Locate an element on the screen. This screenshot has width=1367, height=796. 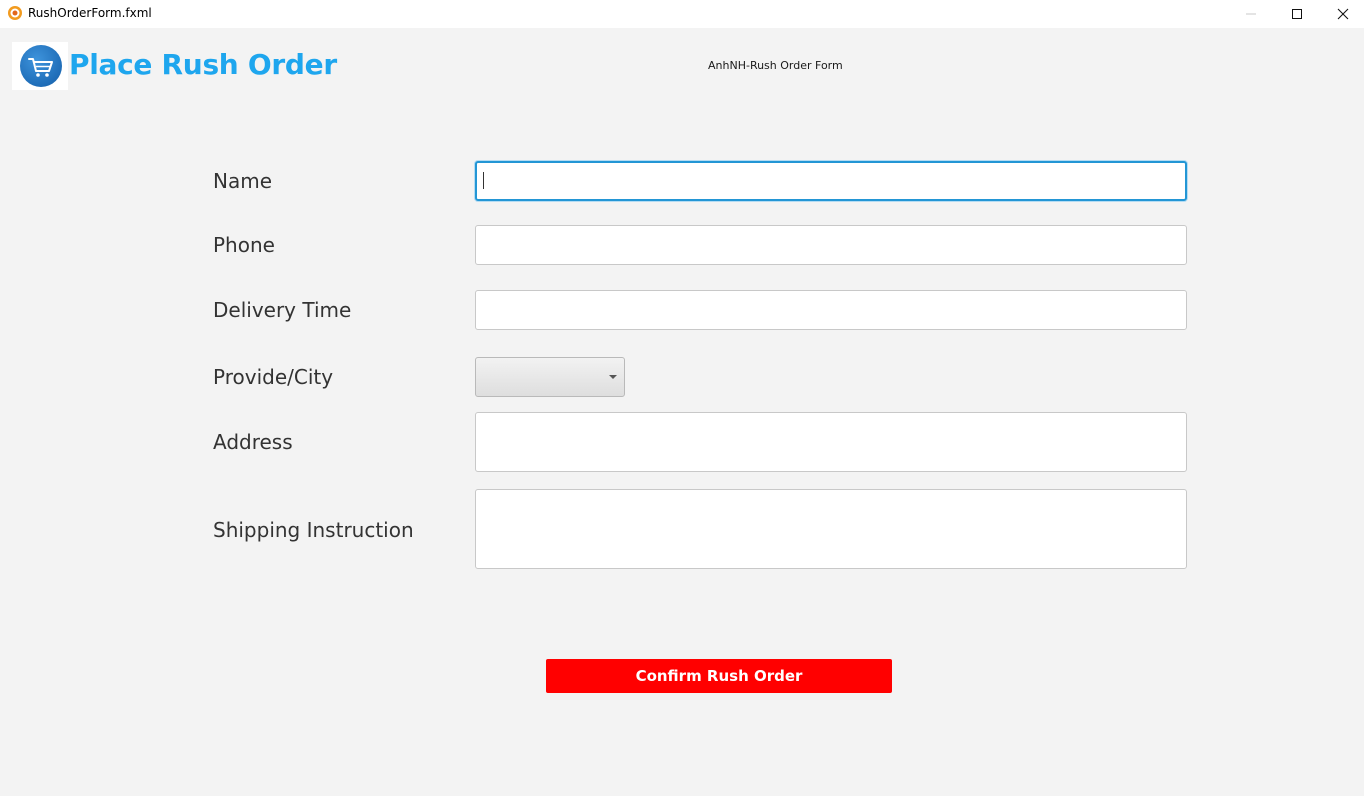
text-cursor is located at coordinates (483, 180).